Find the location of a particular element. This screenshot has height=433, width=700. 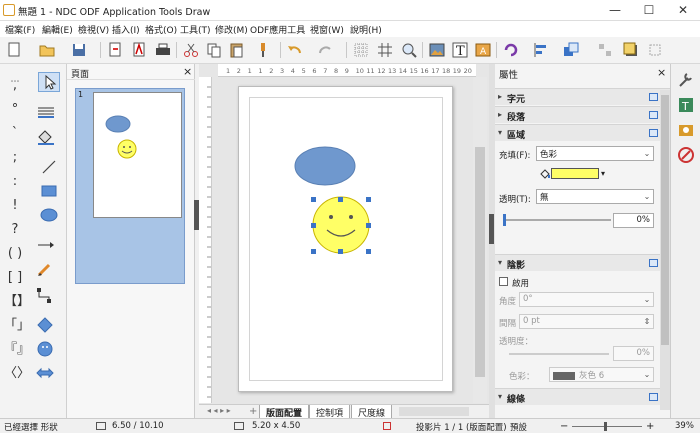

section-line: ▾ 線條 is located at coordinates (582, 396).